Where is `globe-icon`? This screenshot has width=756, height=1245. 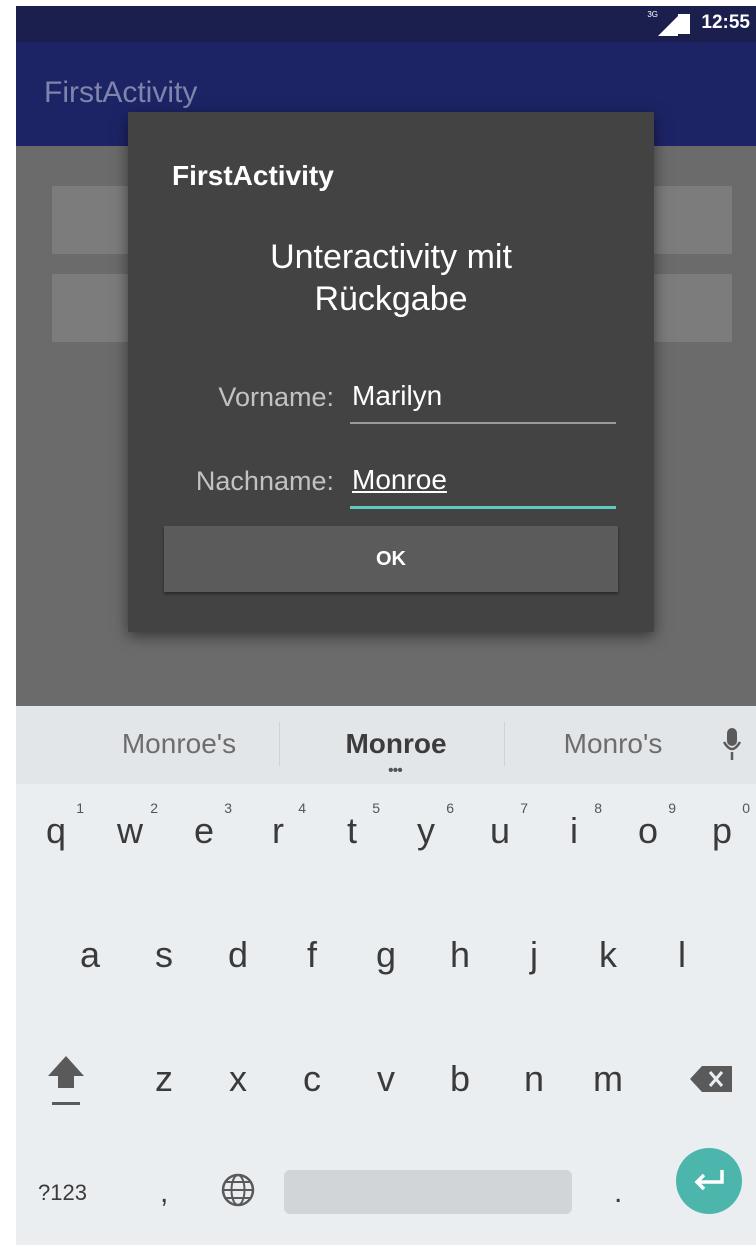
globe-icon is located at coordinates (238, 1190).